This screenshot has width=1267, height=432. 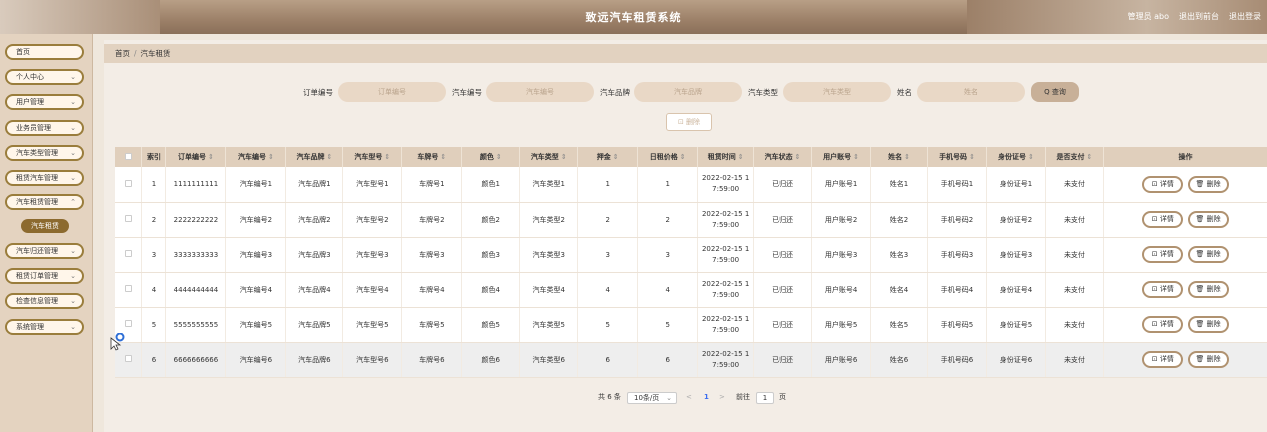 I want to click on sidebar-item-car-types: 汽车类型管理 ⌄, so click(x=44, y=153).